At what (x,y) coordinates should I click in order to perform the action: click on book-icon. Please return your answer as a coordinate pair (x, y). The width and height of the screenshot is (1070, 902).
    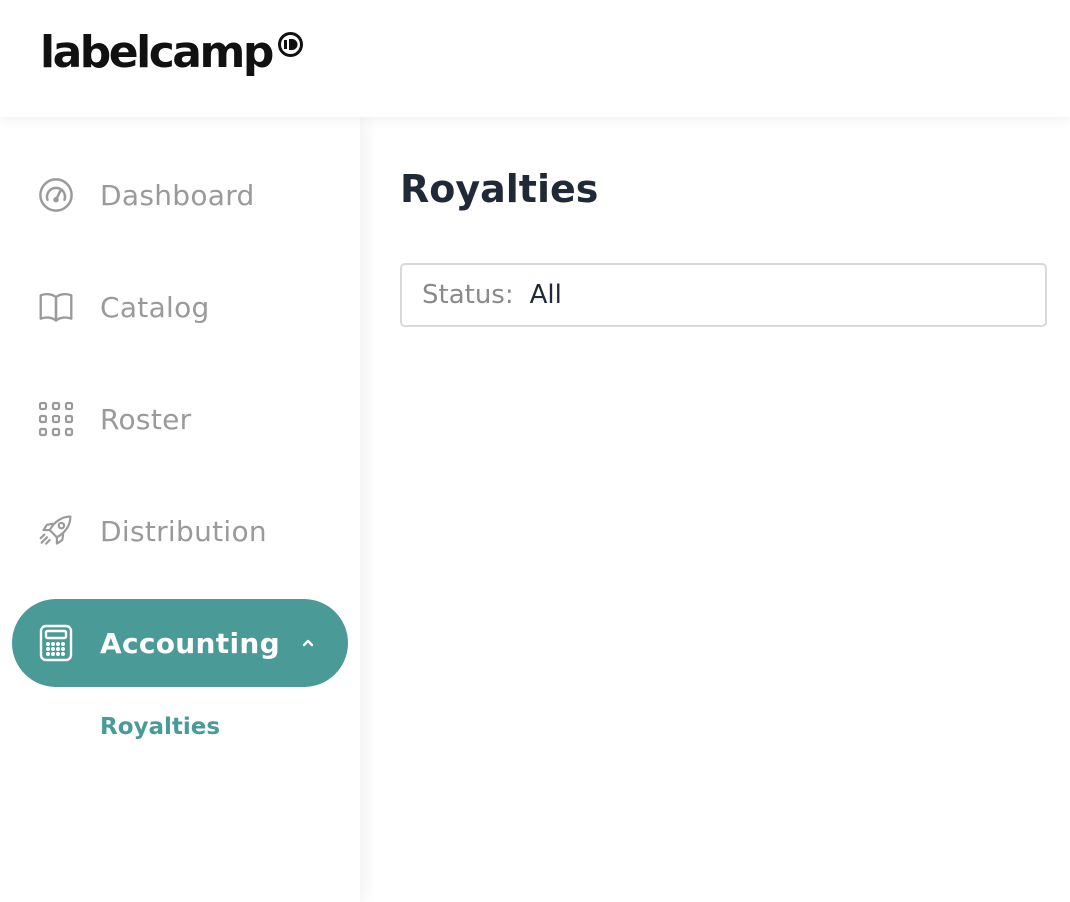
    Looking at the image, I should click on (56, 307).